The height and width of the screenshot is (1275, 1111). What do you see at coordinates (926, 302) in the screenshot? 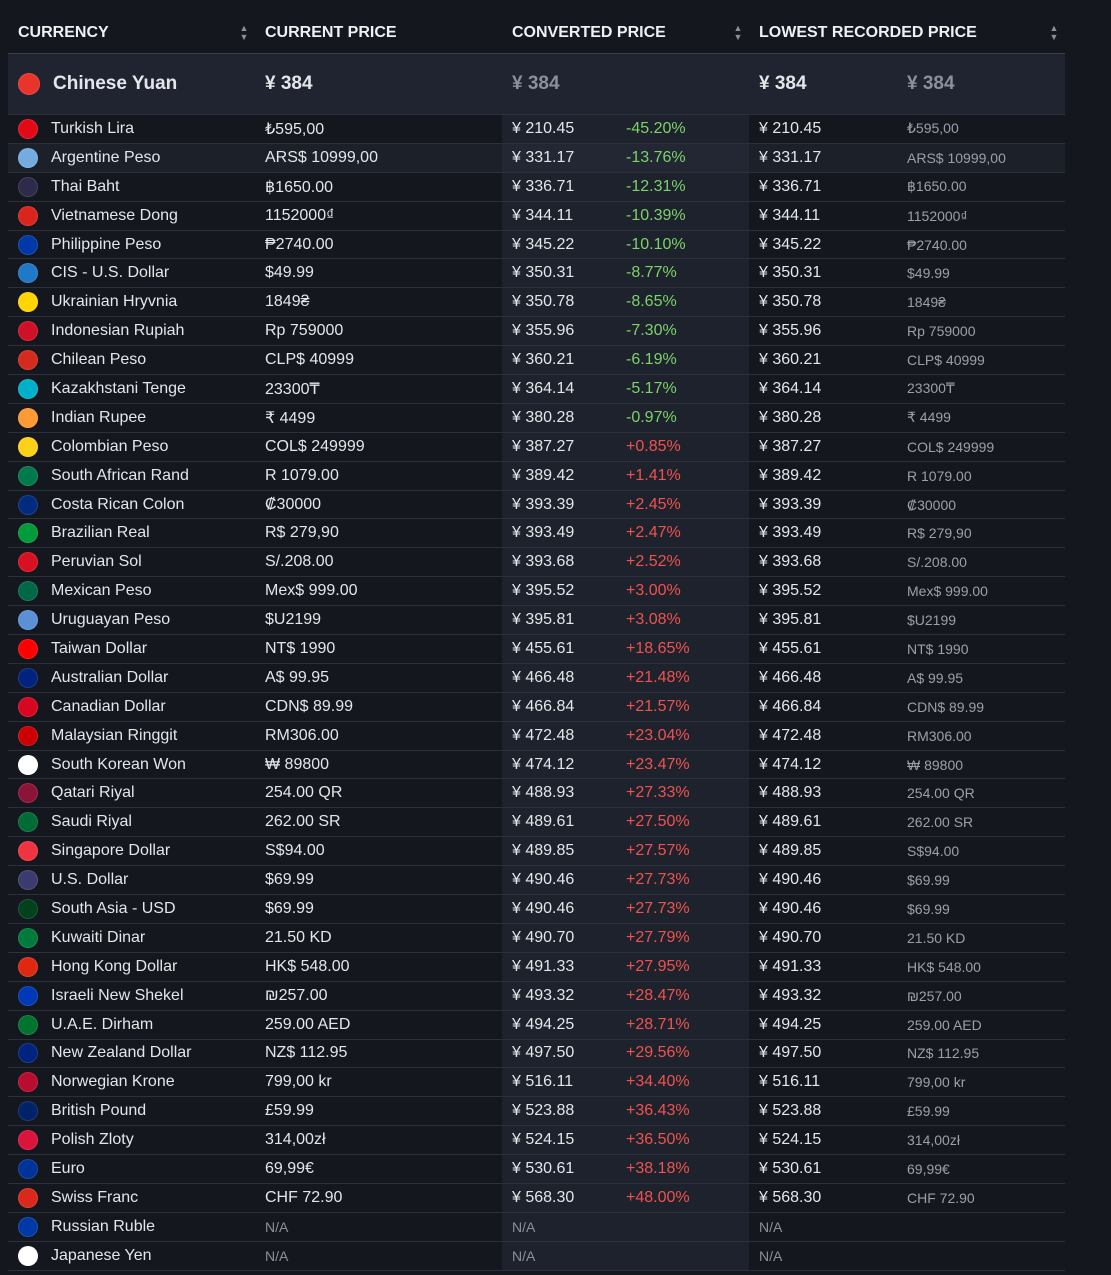
I see `lowest-original-price: 1849₴` at bounding box center [926, 302].